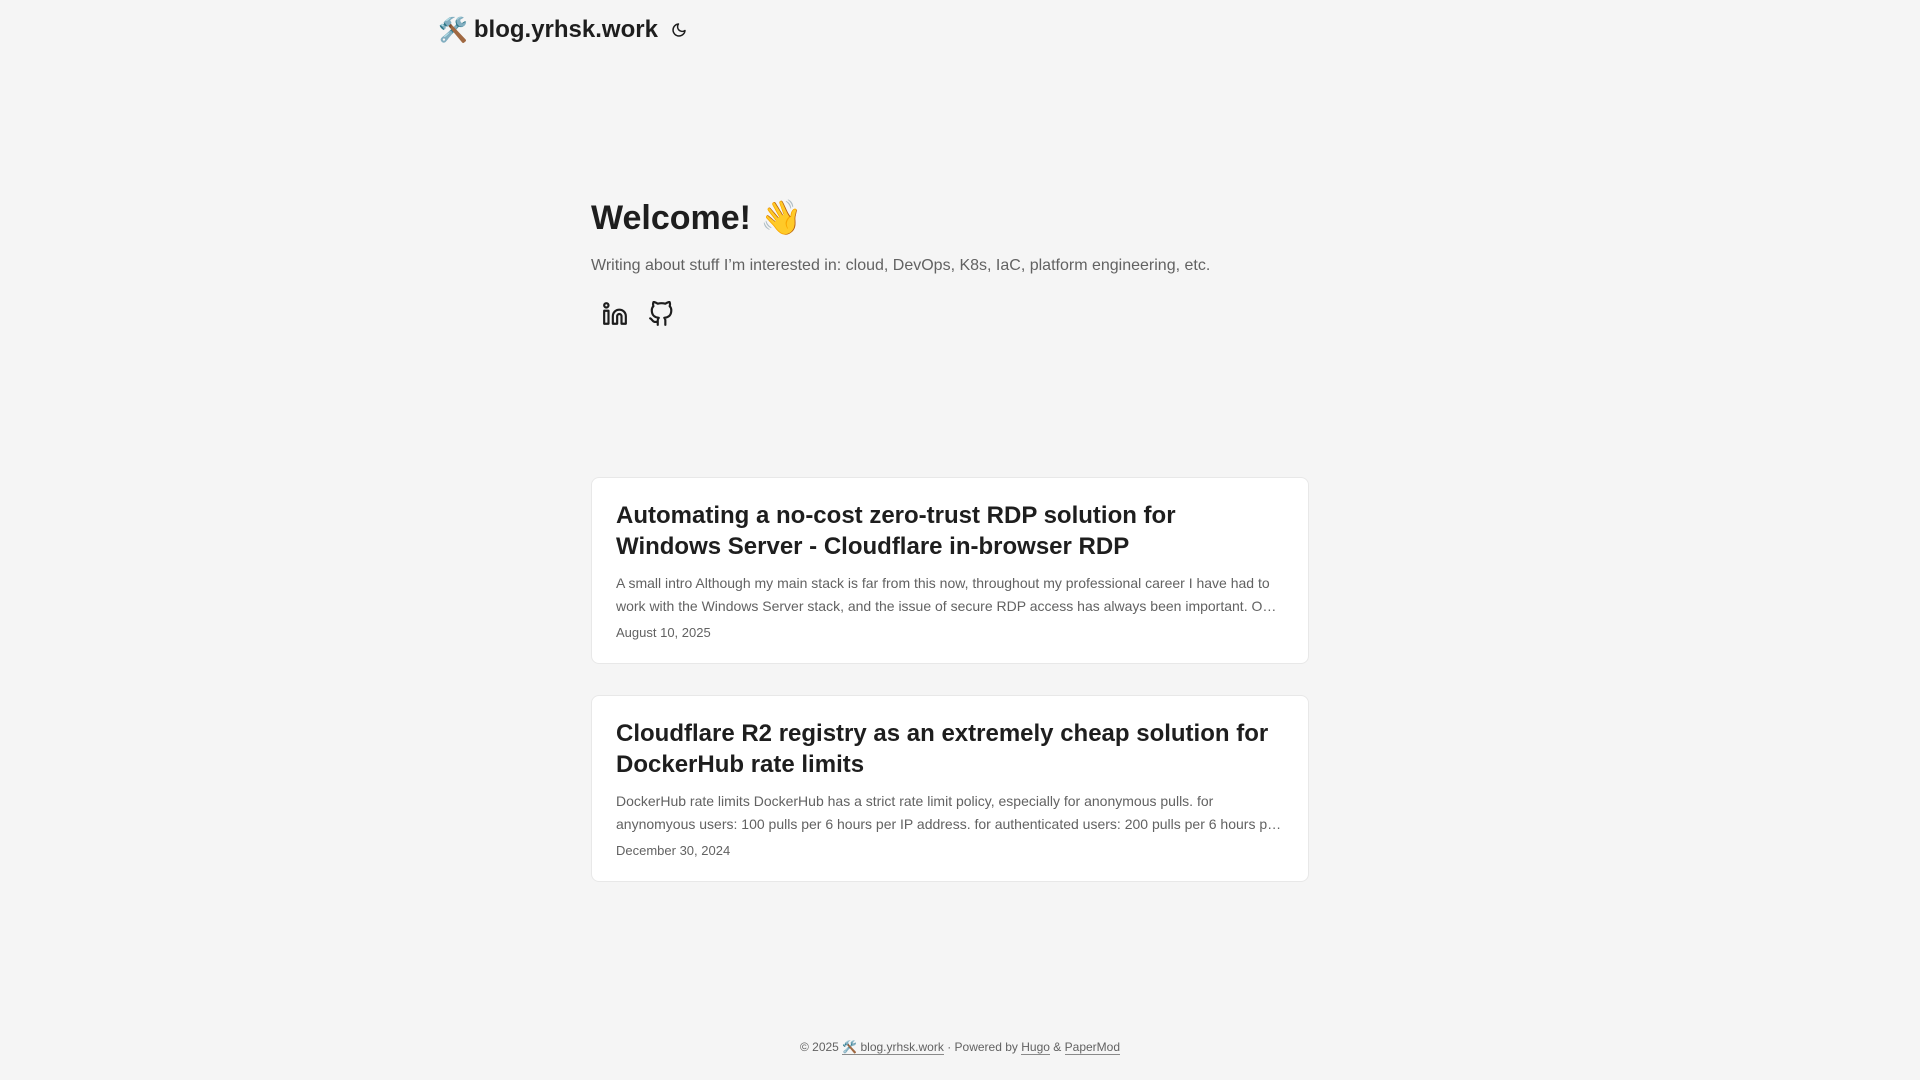 This screenshot has width=1920, height=1080. Describe the element at coordinates (819, 1047) in the screenshot. I see `copyright-text: © 2025` at that location.